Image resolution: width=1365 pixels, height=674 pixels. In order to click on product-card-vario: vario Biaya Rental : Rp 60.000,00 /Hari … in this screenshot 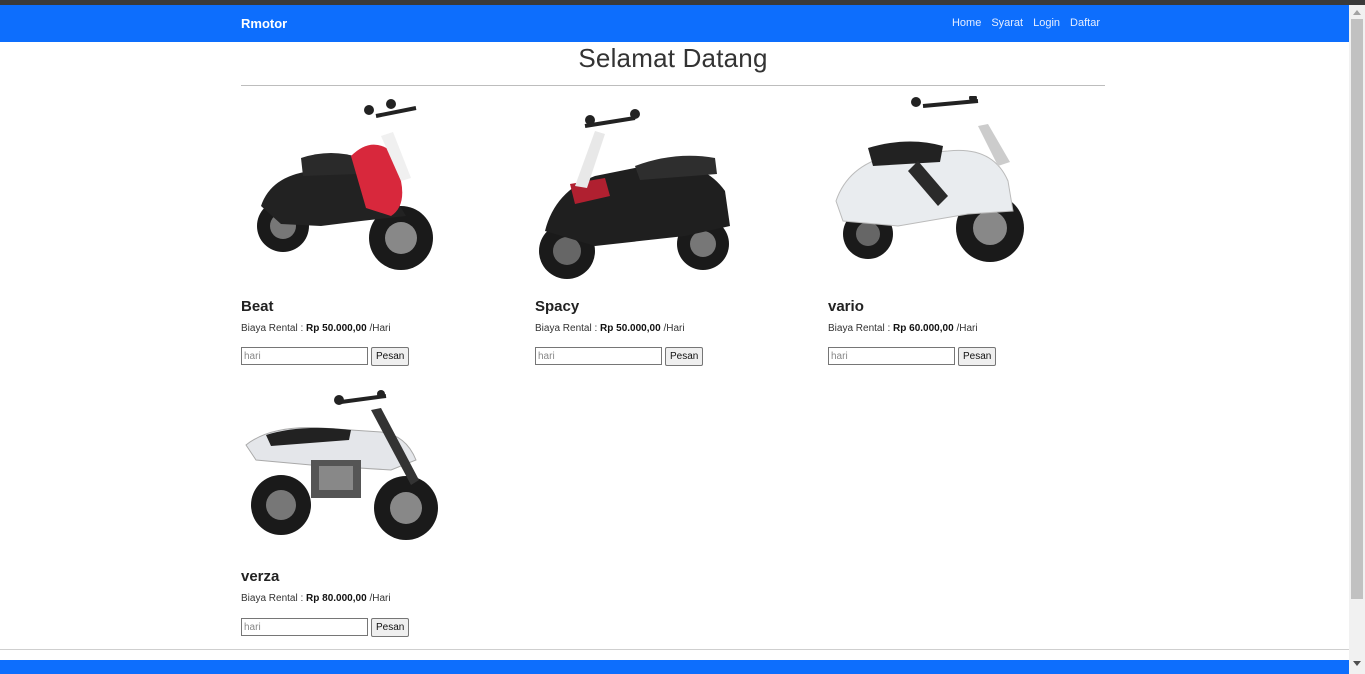, I will do `click(958, 232)`.